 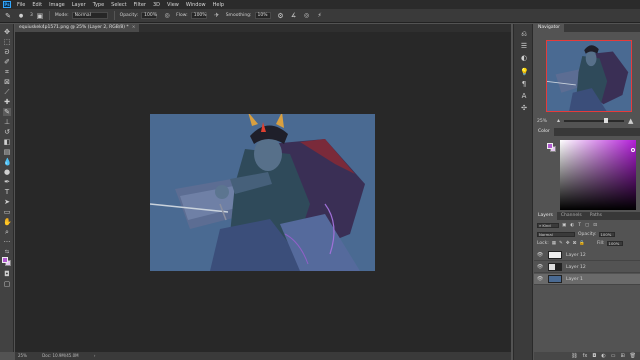 What do you see at coordinates (7, 162) in the screenshot?
I see `blur-icon: 💧` at bounding box center [7, 162].